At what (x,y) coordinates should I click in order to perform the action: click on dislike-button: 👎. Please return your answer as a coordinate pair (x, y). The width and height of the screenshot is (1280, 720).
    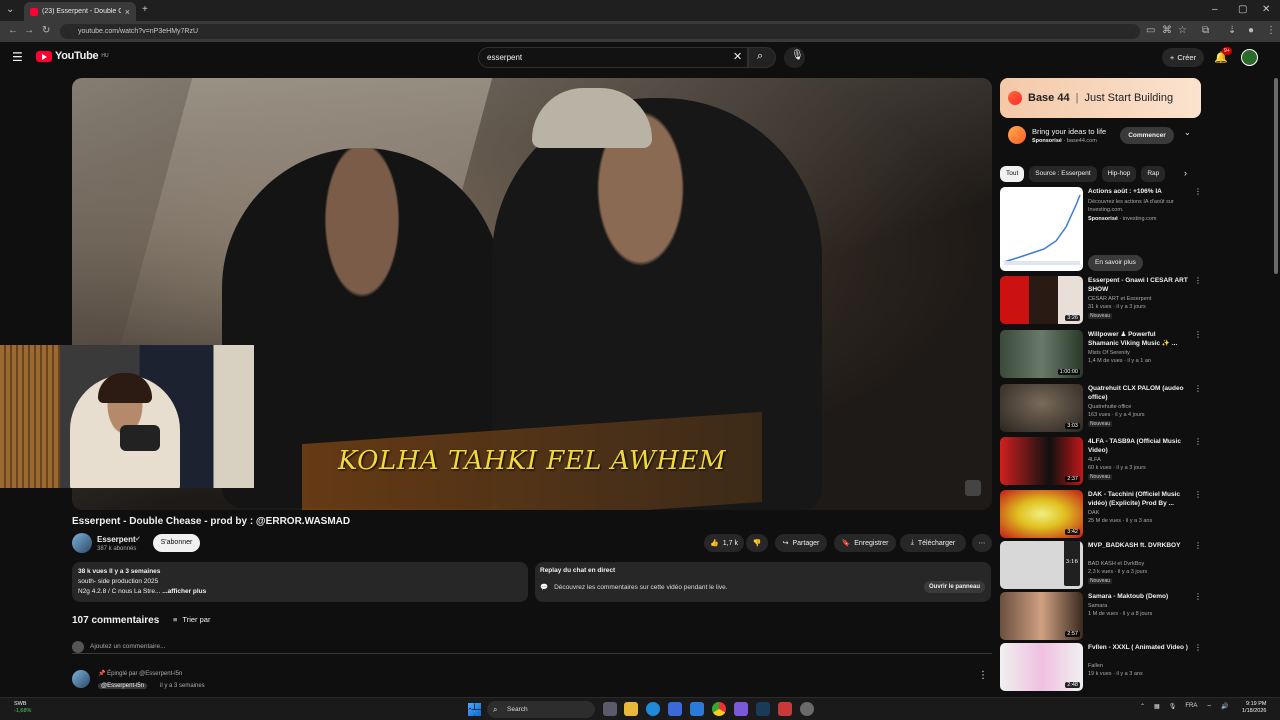
    Looking at the image, I should click on (757, 543).